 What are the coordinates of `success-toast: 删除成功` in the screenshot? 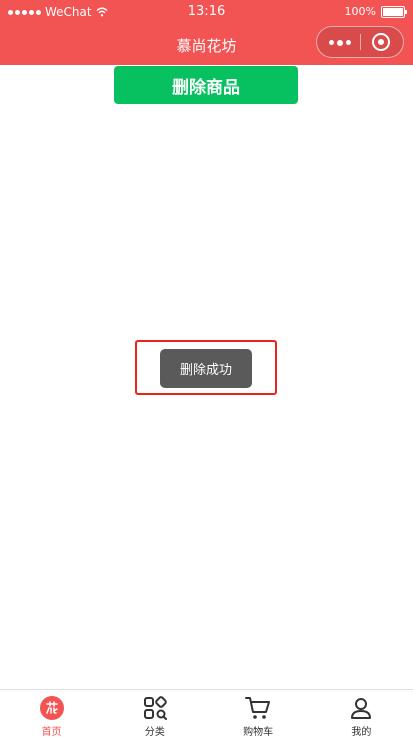 It's located at (206, 368).